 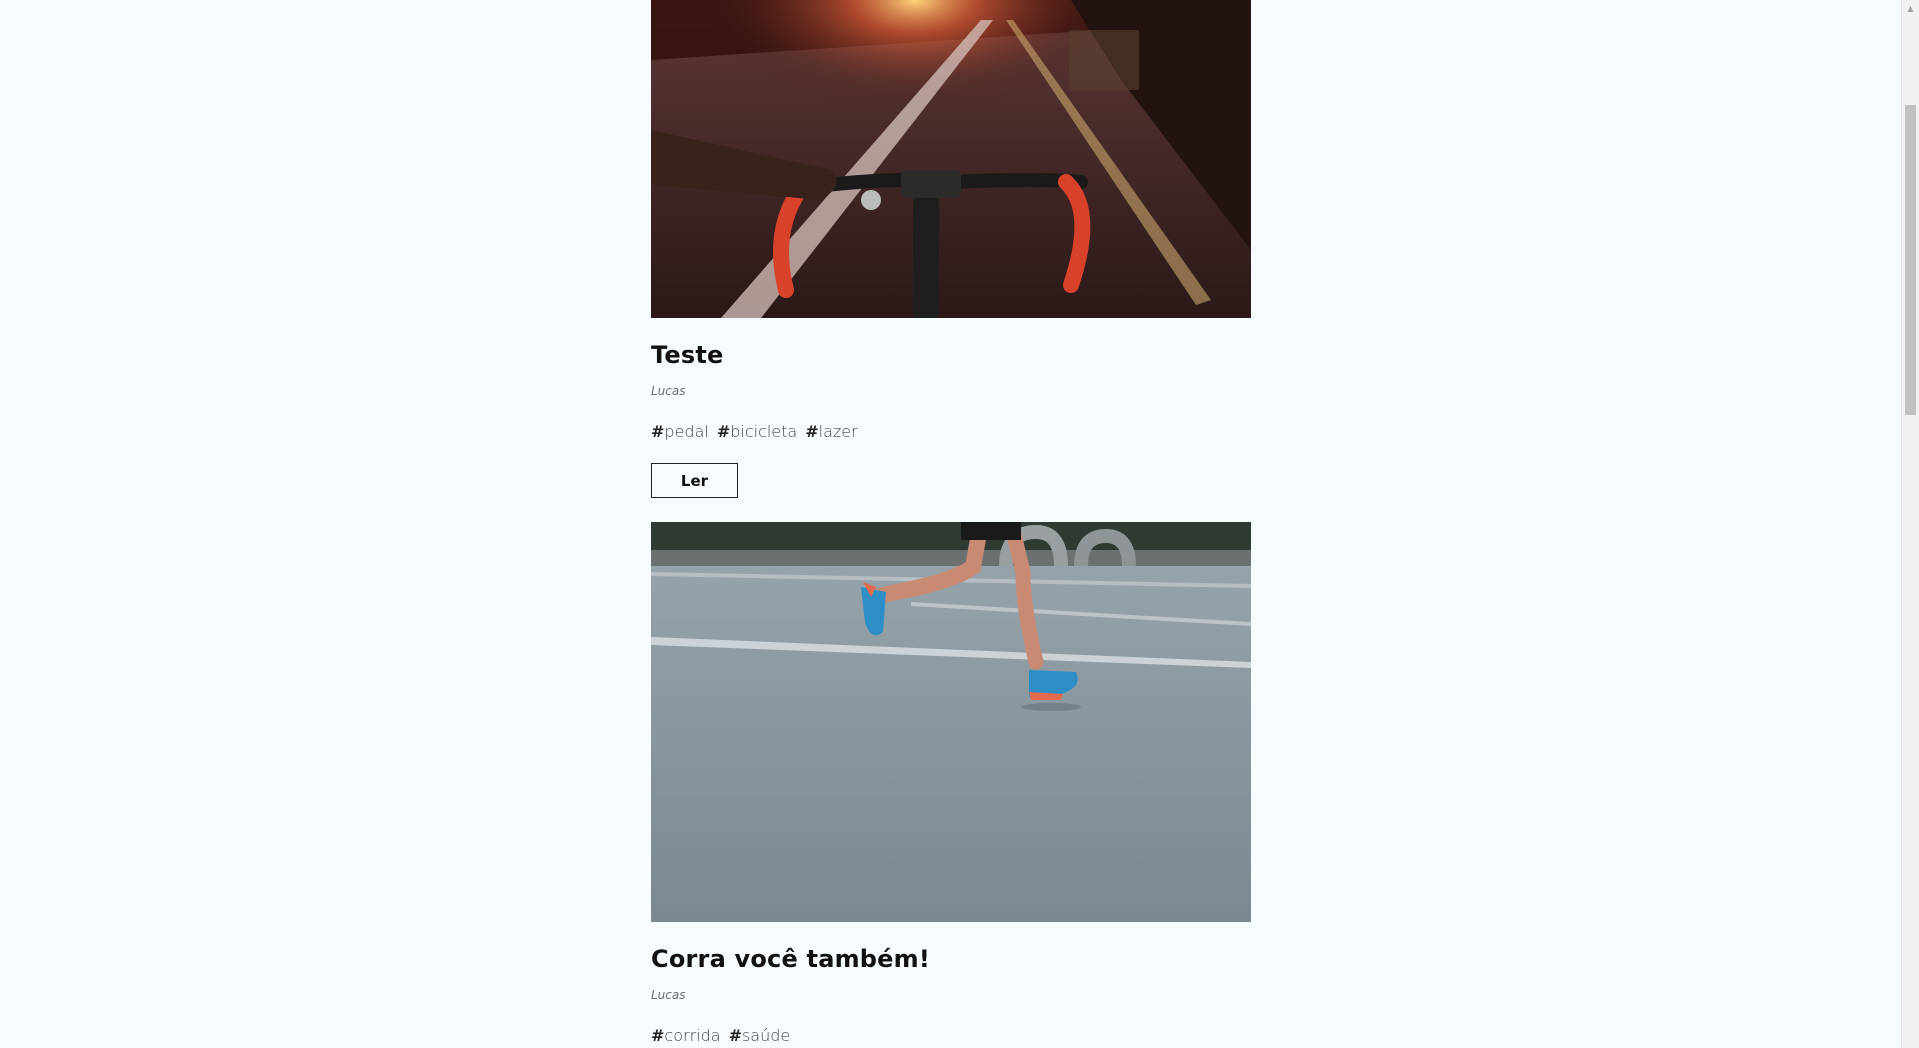 What do you see at coordinates (1910, 524) in the screenshot?
I see `vertical-scrollbar: ▲` at bounding box center [1910, 524].